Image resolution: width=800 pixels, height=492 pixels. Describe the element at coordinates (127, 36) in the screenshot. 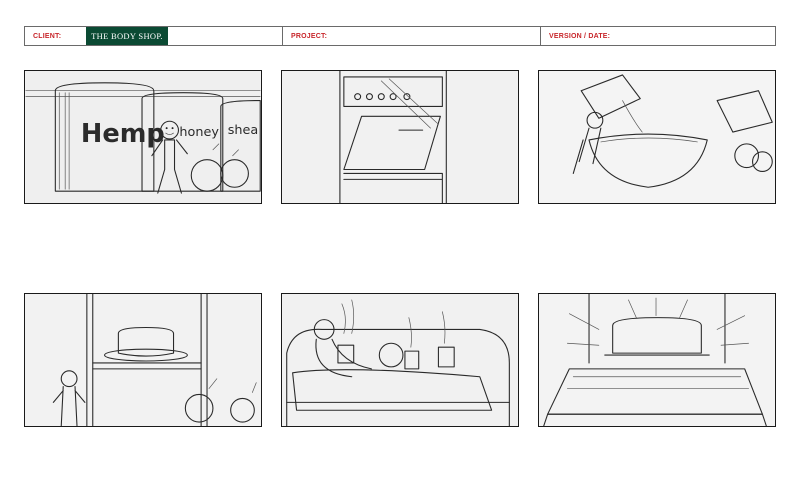

I see `client-logo: THE BODY SHOP.` at that location.